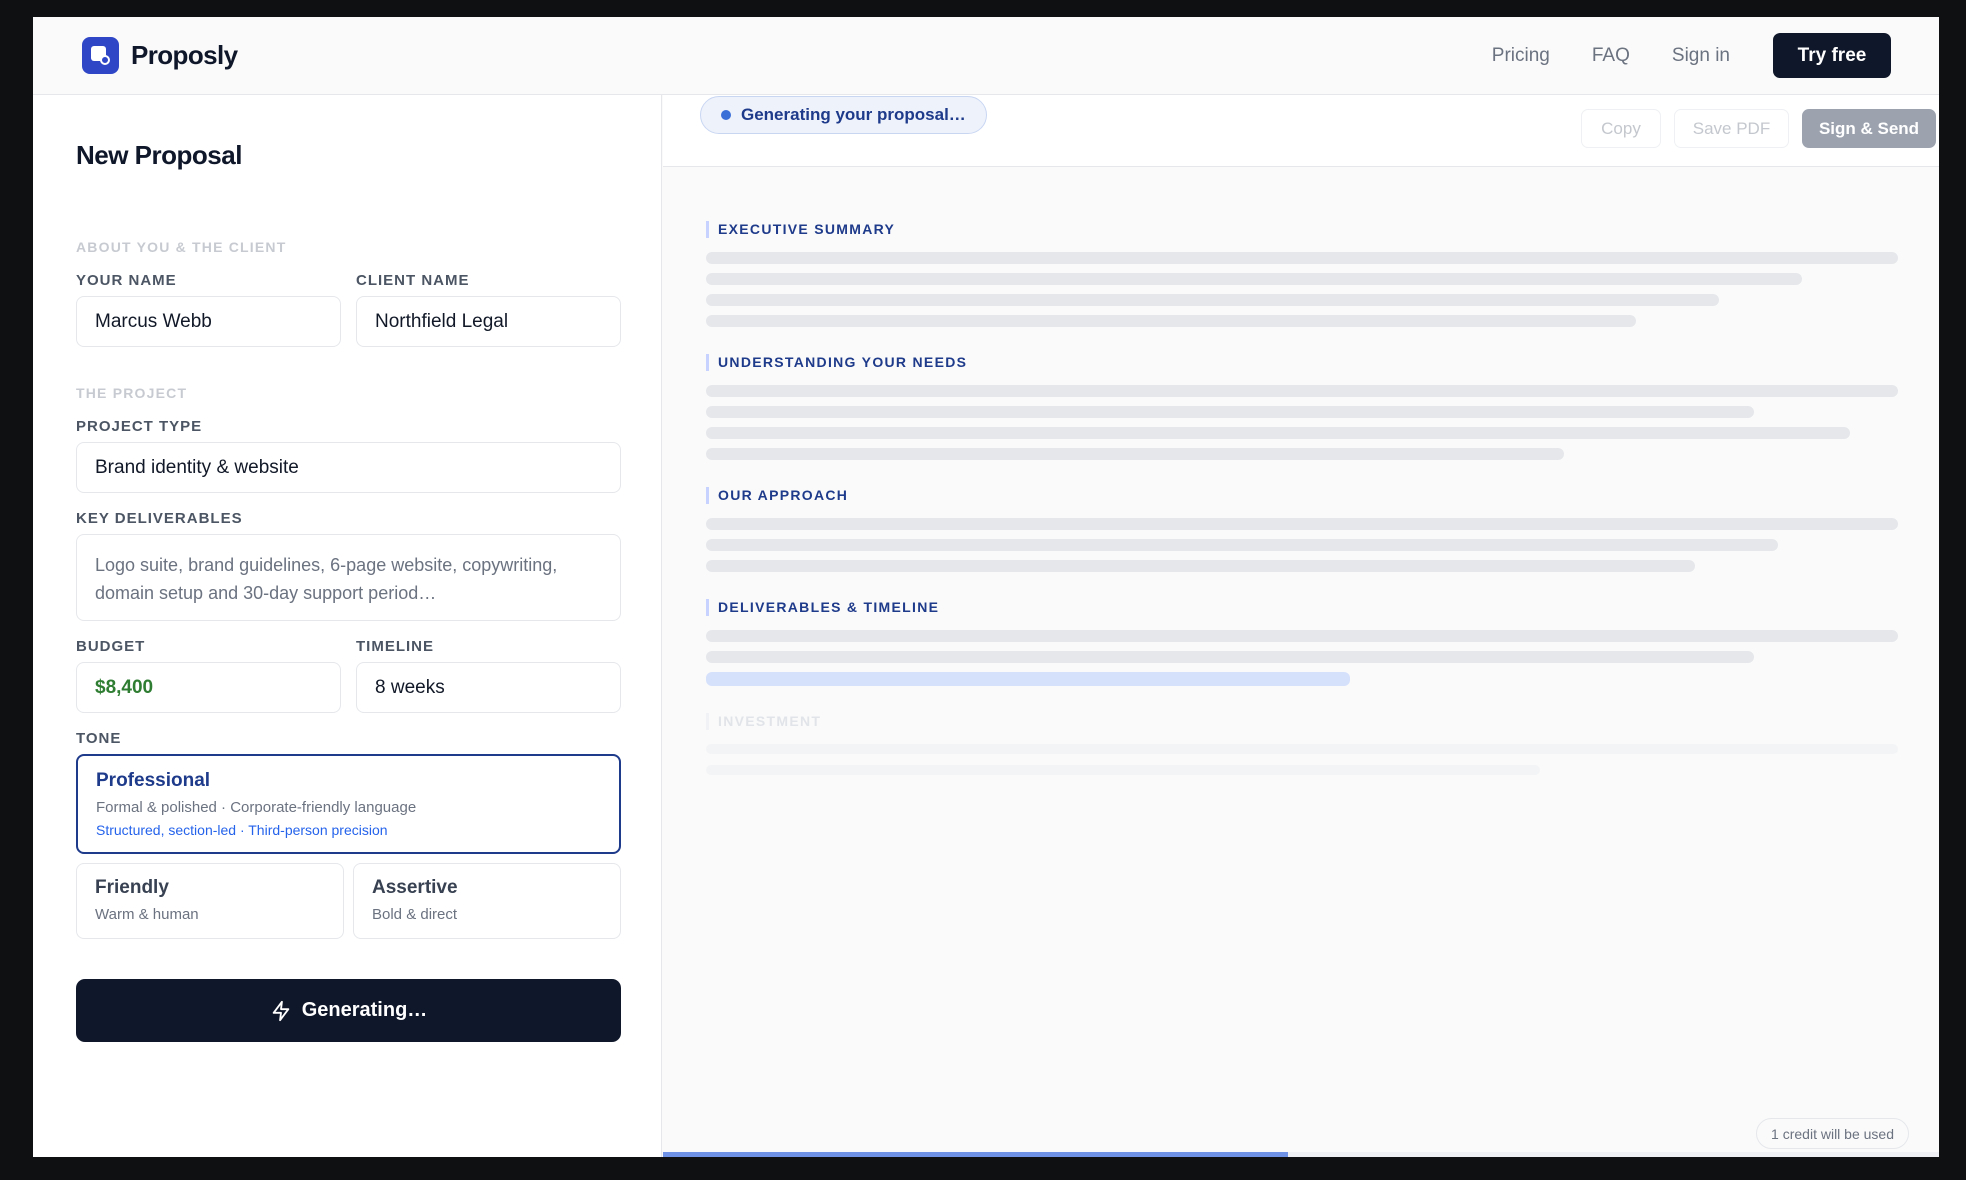  What do you see at coordinates (281, 1011) in the screenshot?
I see `lightning-bolt-icon` at bounding box center [281, 1011].